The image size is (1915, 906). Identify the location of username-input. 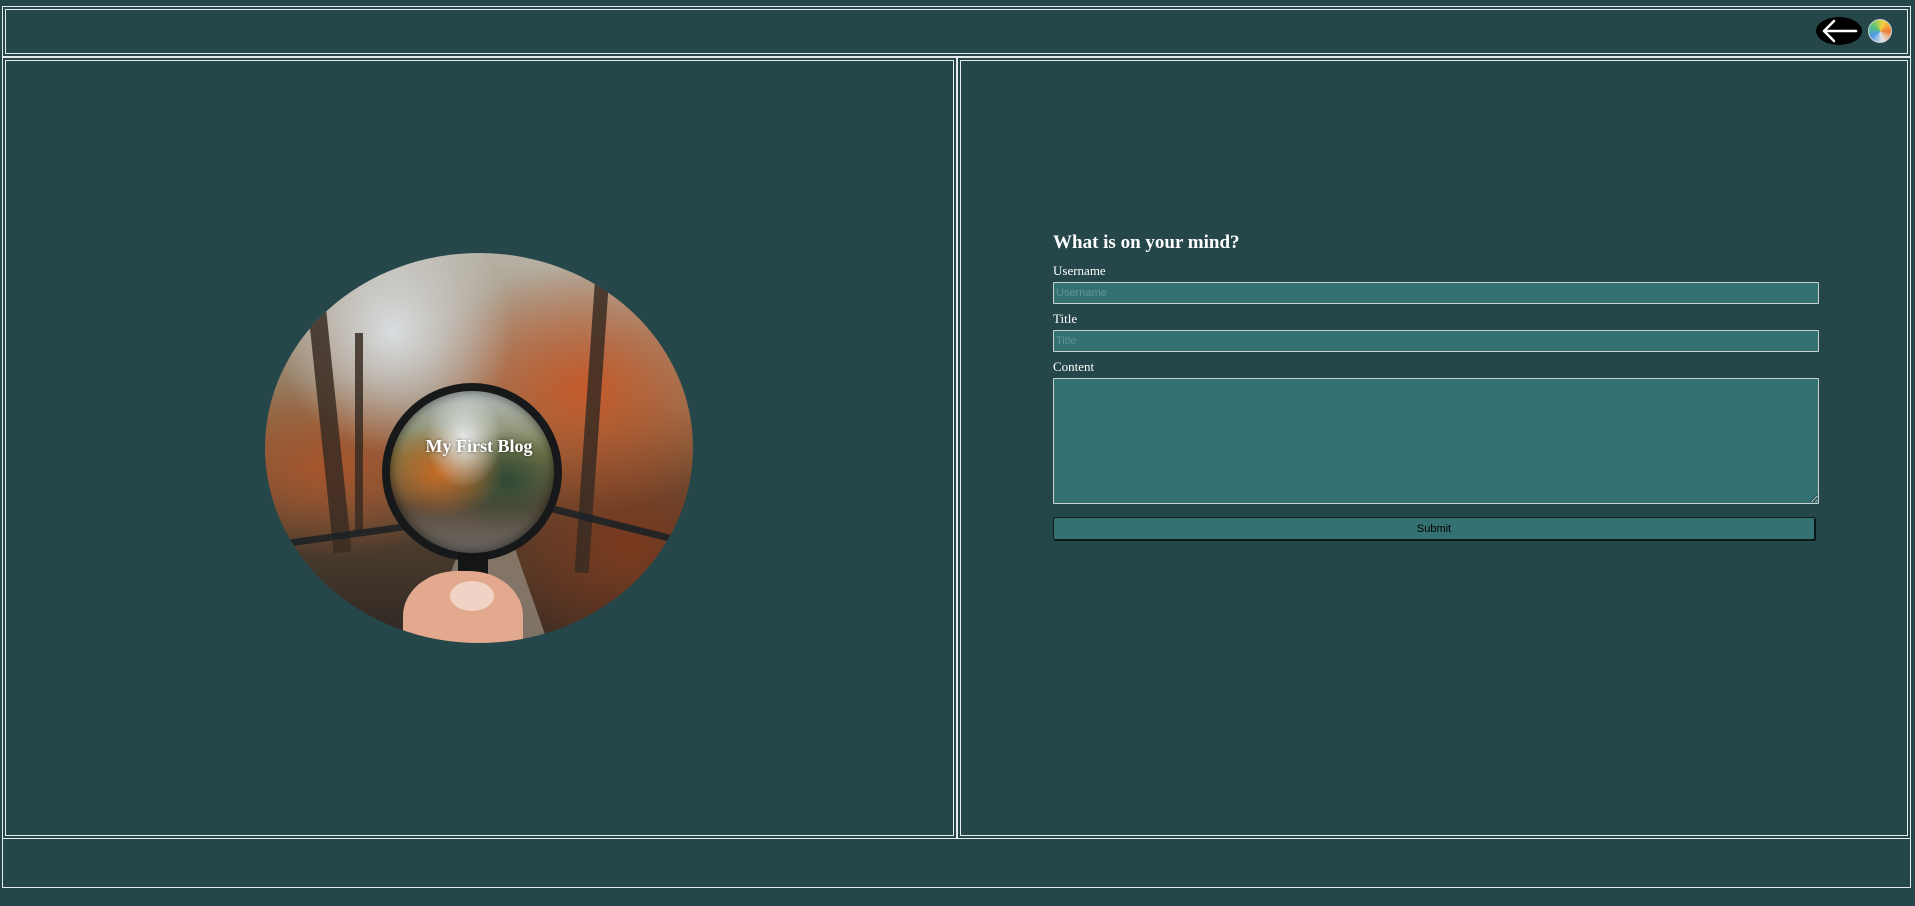
(1436, 293).